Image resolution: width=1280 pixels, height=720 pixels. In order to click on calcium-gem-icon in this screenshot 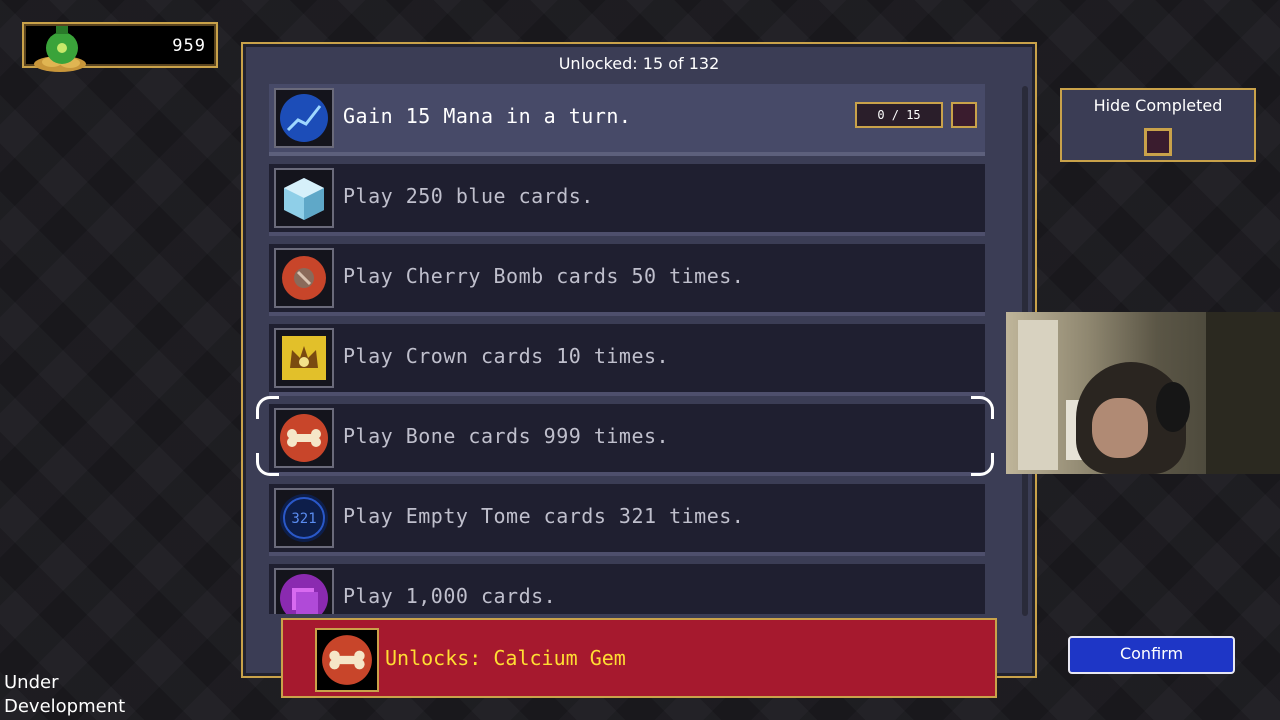, I will do `click(347, 660)`.